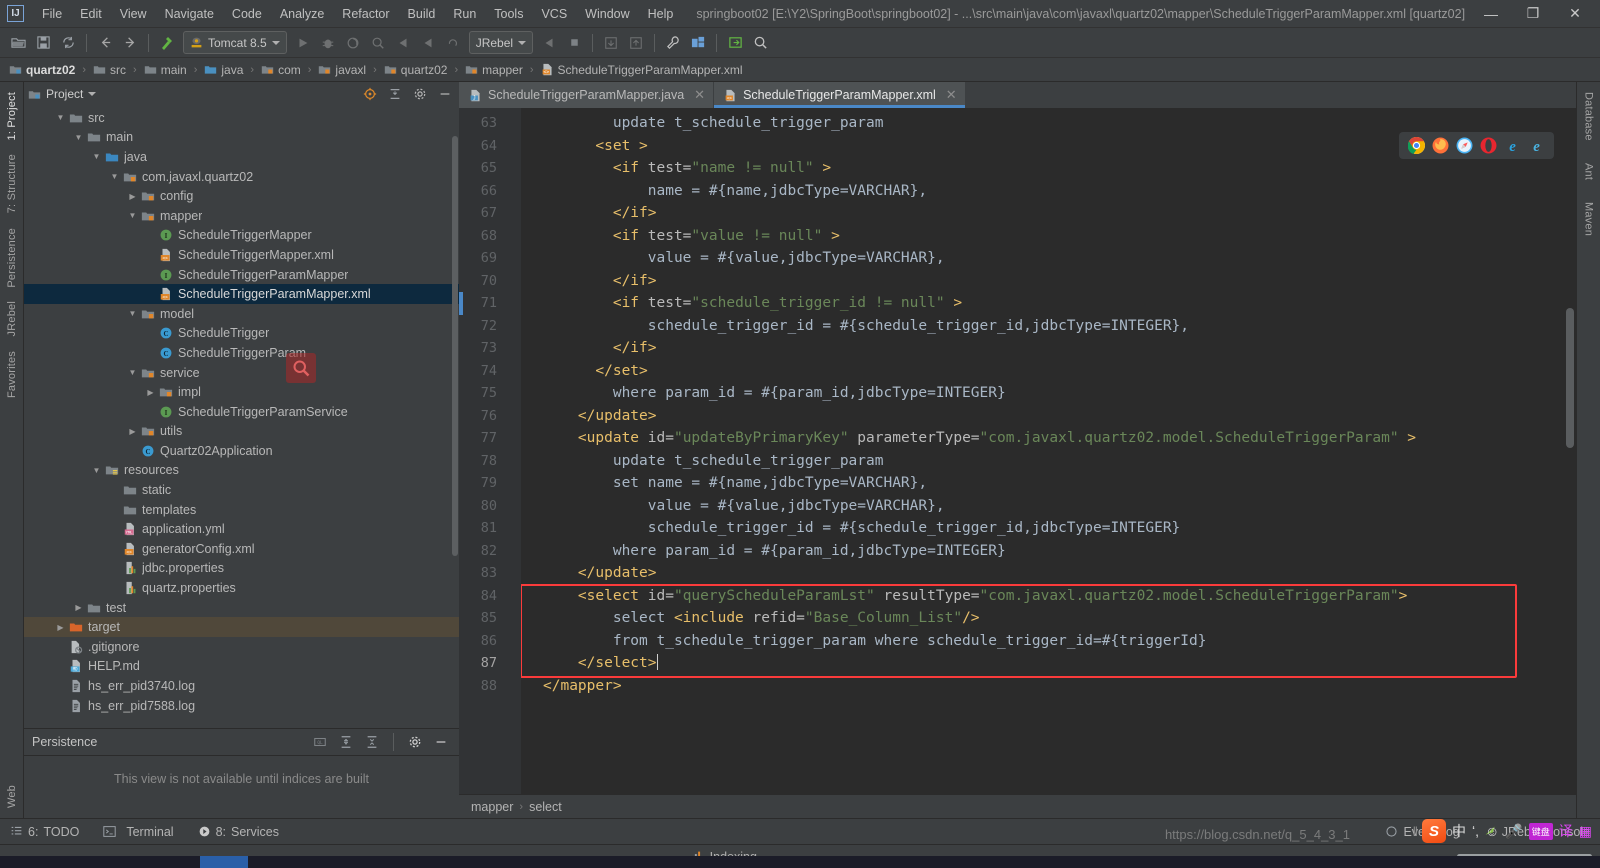  What do you see at coordinates (241, 686) in the screenshot?
I see `tree-item-hs-err-pid3740-log: hs_err_pid3740.log` at bounding box center [241, 686].